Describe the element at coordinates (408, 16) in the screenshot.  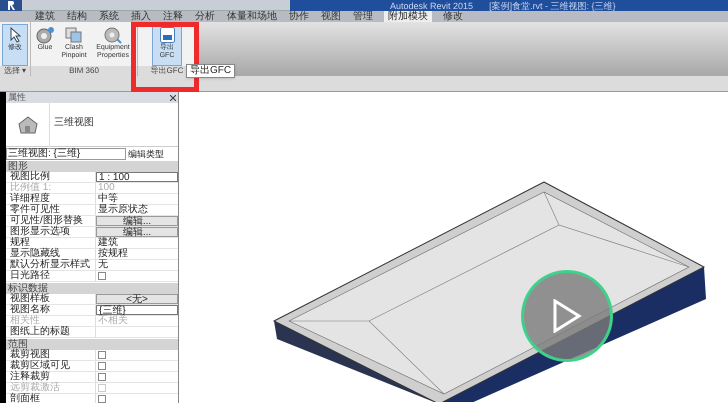
I see `ribbon-tab: 附加模块` at that location.